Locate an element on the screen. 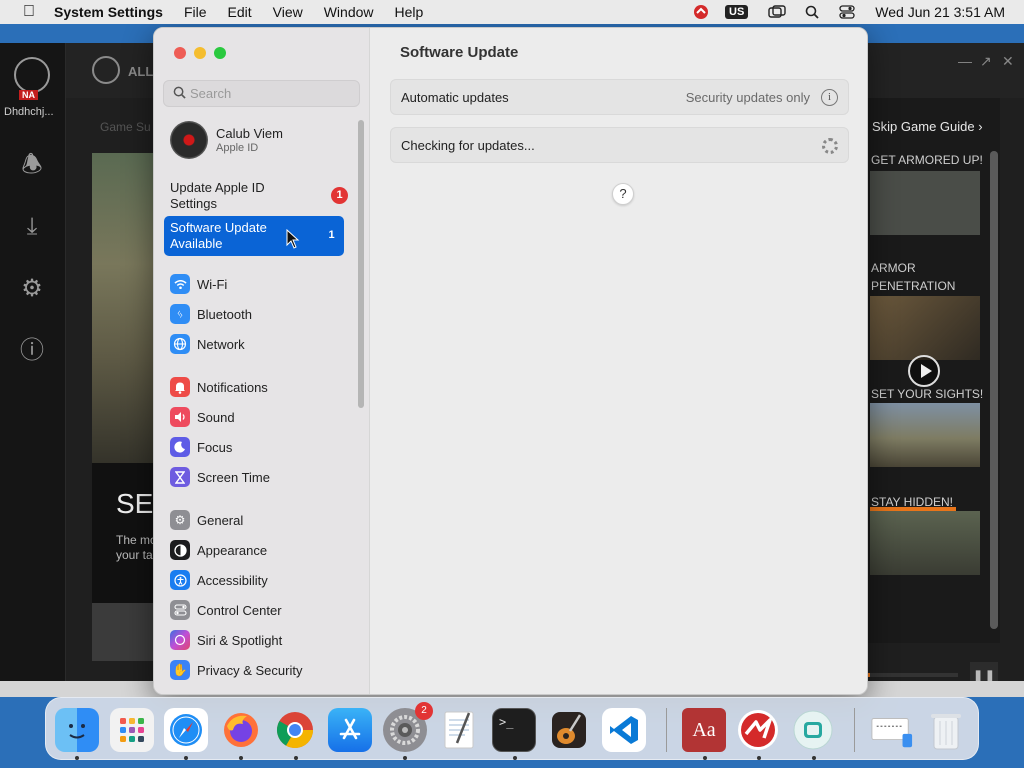  guide-scrollbar-thumb is located at coordinates (994, 390).